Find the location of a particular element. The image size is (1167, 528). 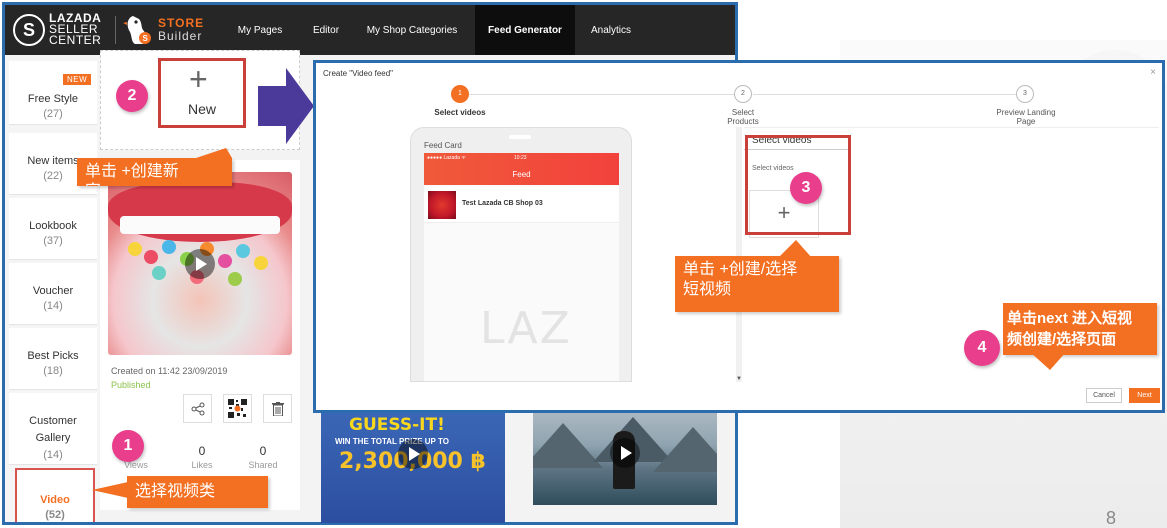

video-thumbnail is located at coordinates (200, 263).